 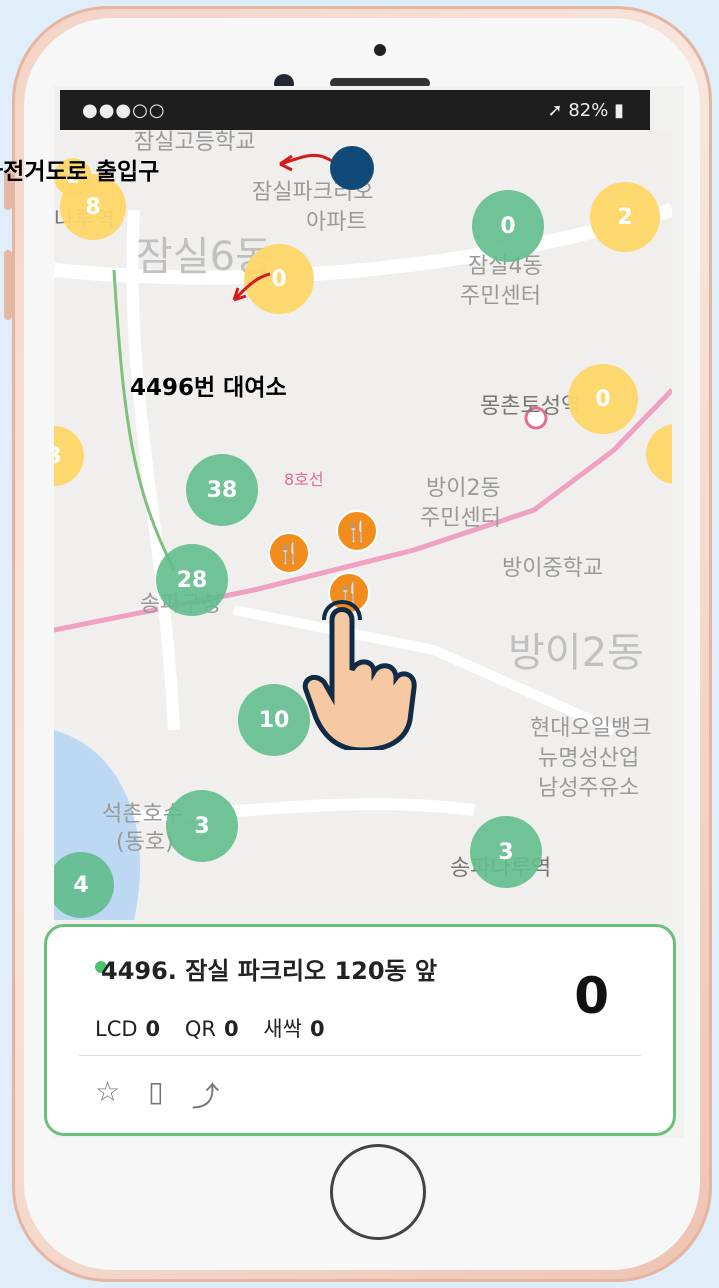 What do you see at coordinates (585, 110) in the screenshot?
I see `battery-indicator: ➚ 82% ▮` at bounding box center [585, 110].